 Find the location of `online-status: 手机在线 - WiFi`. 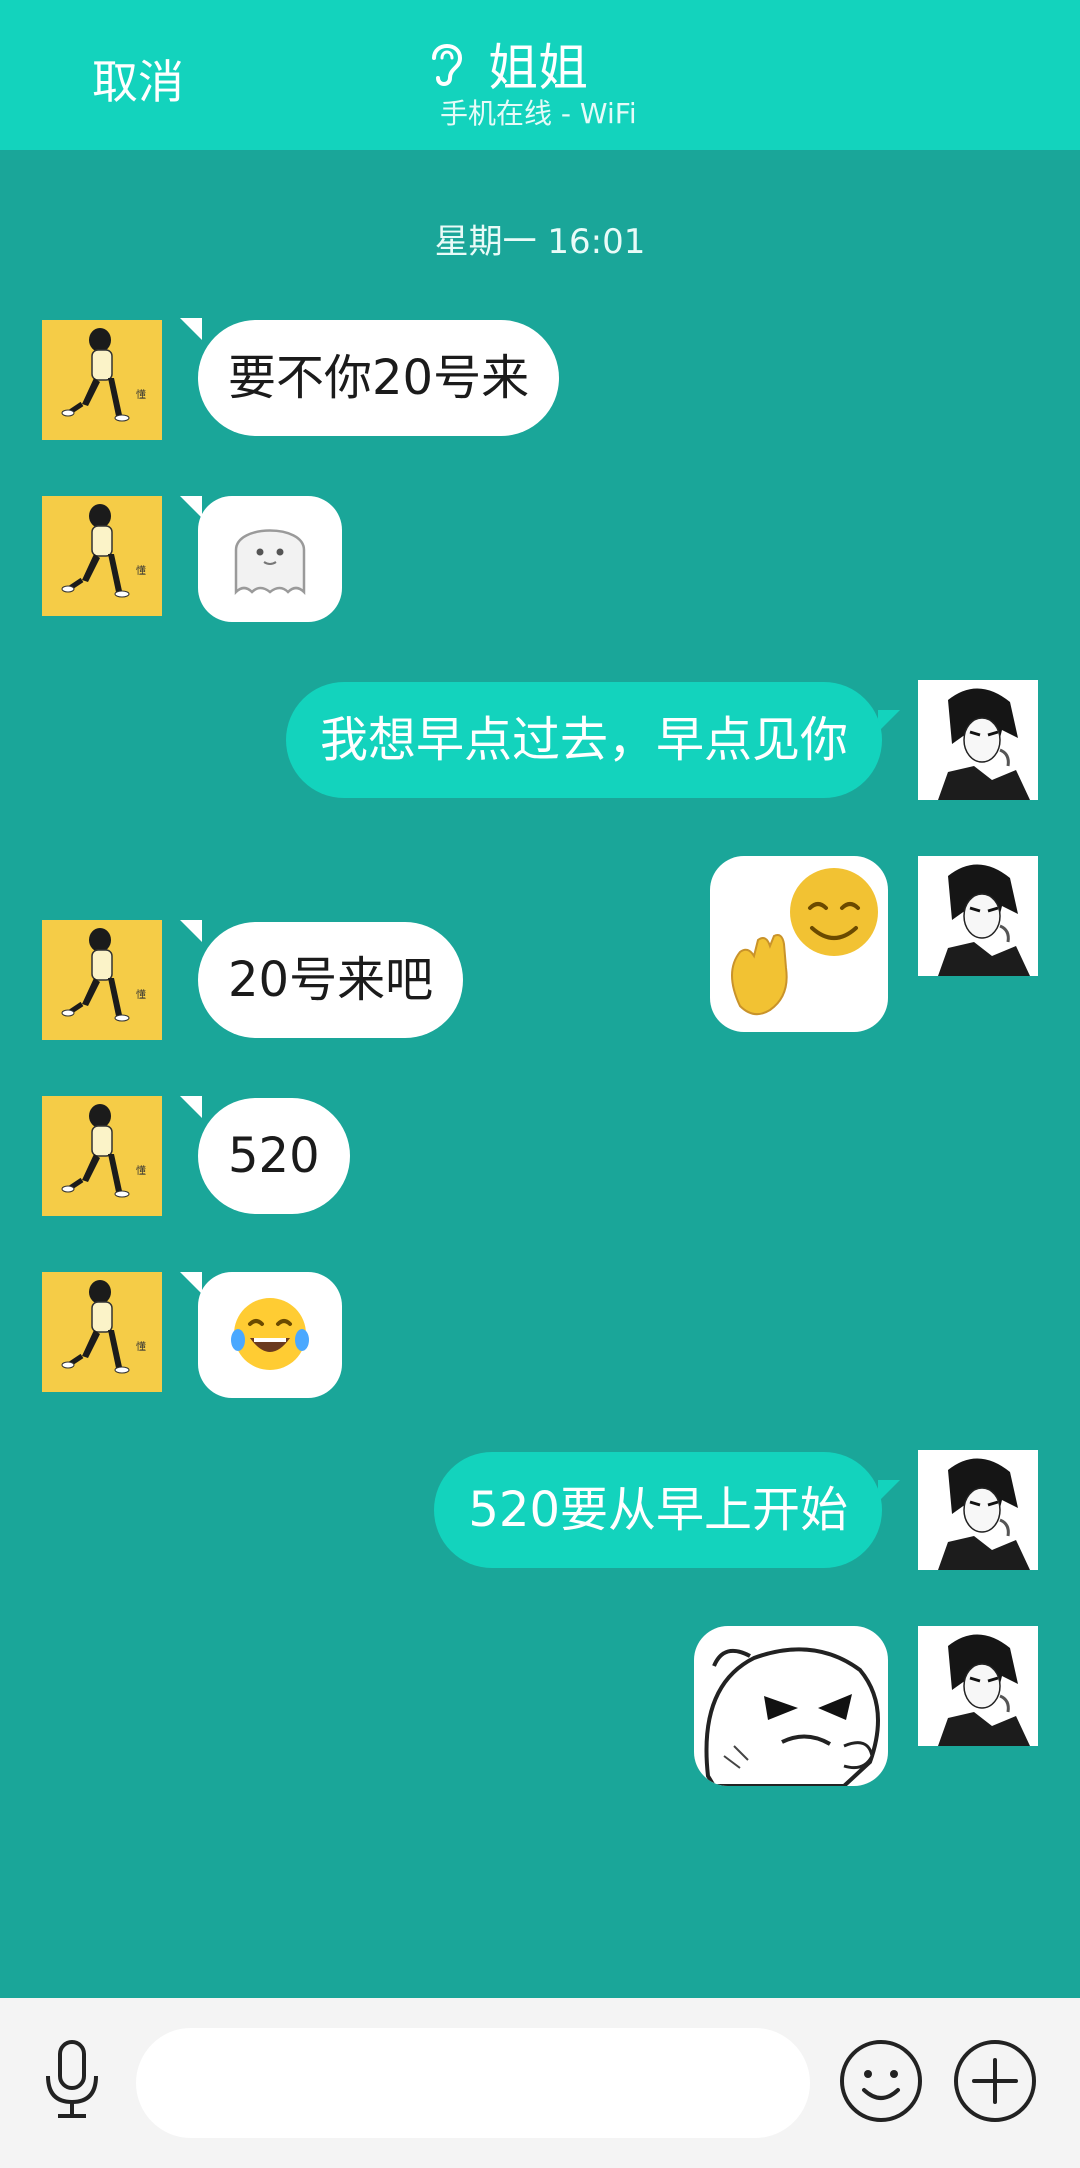

online-status: 手机在线 - WiFi is located at coordinates (538, 113).